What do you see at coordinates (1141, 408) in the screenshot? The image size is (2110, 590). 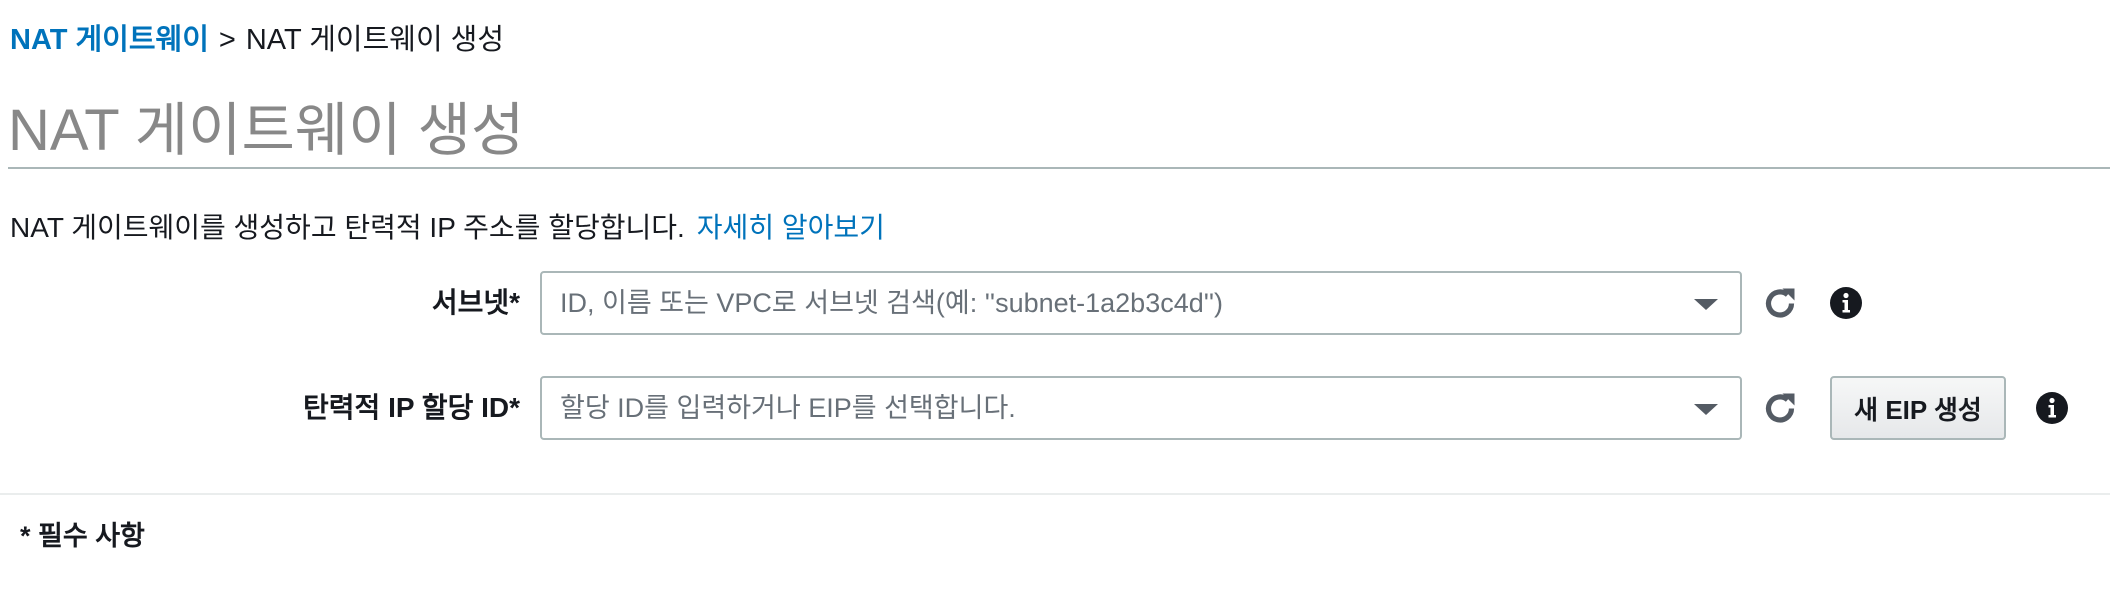 I see `eip-select: 할당 ID를 입력하거나 EIP를 선택합니다.` at bounding box center [1141, 408].